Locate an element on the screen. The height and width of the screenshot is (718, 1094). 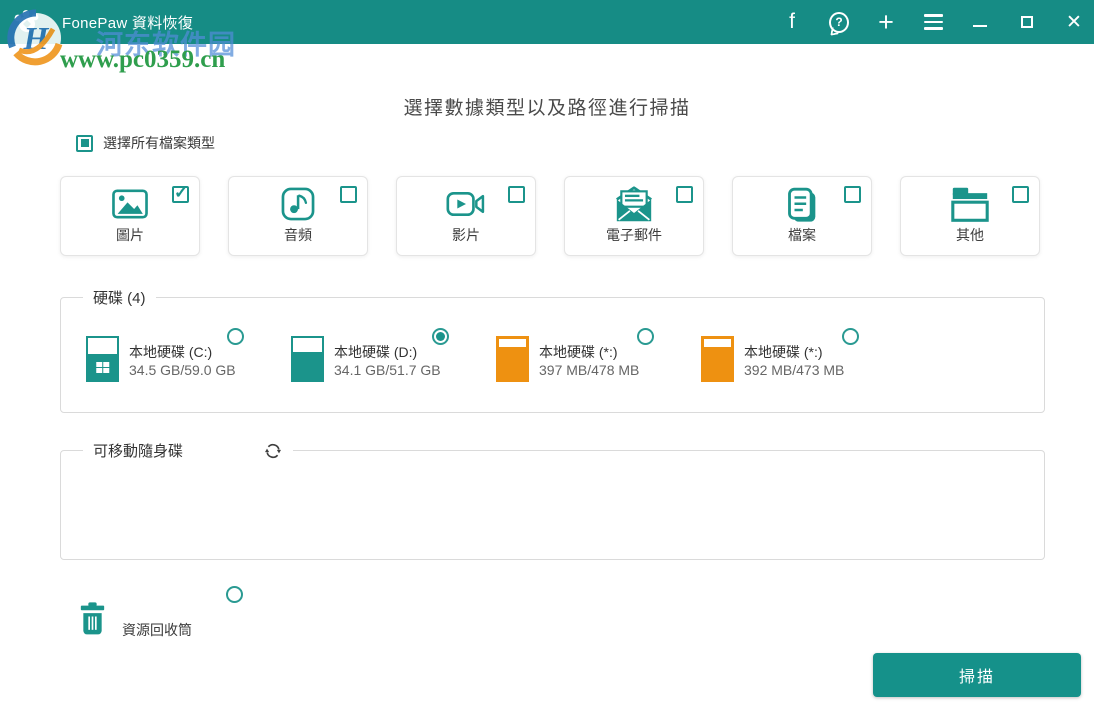
menu-icon is located at coordinates (933, 22).